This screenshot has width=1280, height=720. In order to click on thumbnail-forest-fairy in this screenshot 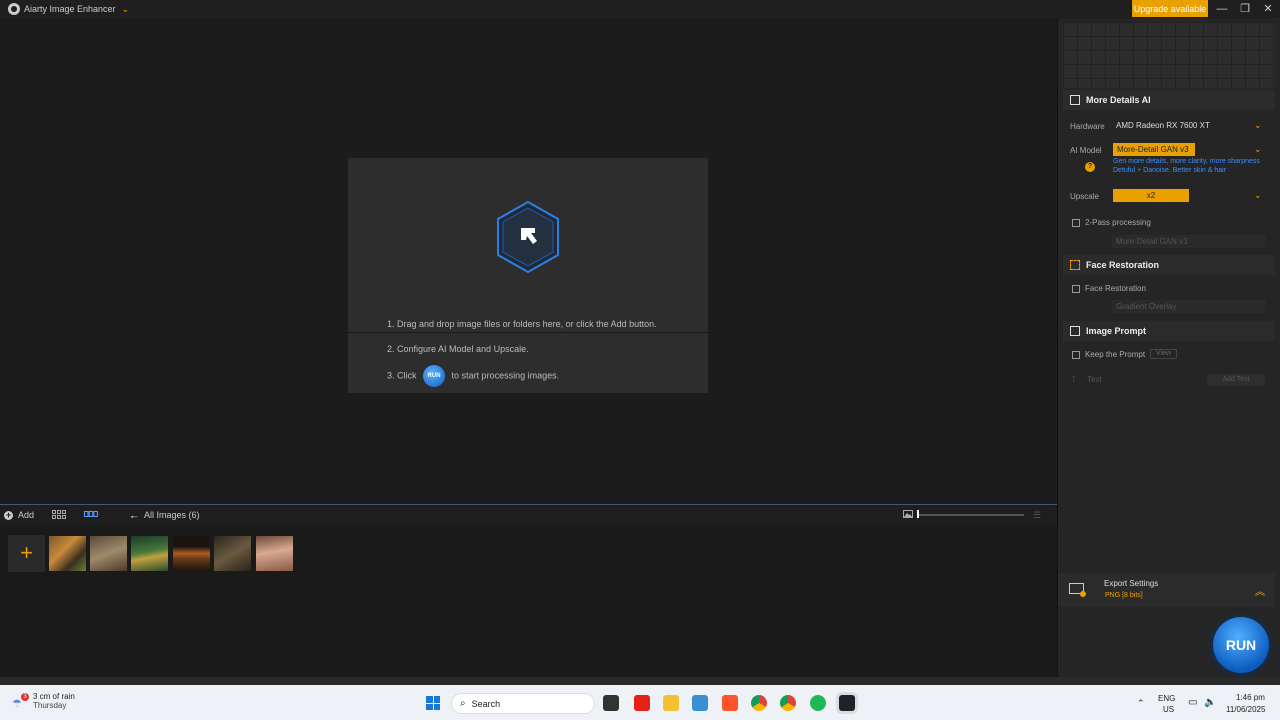, I will do `click(149, 553)`.